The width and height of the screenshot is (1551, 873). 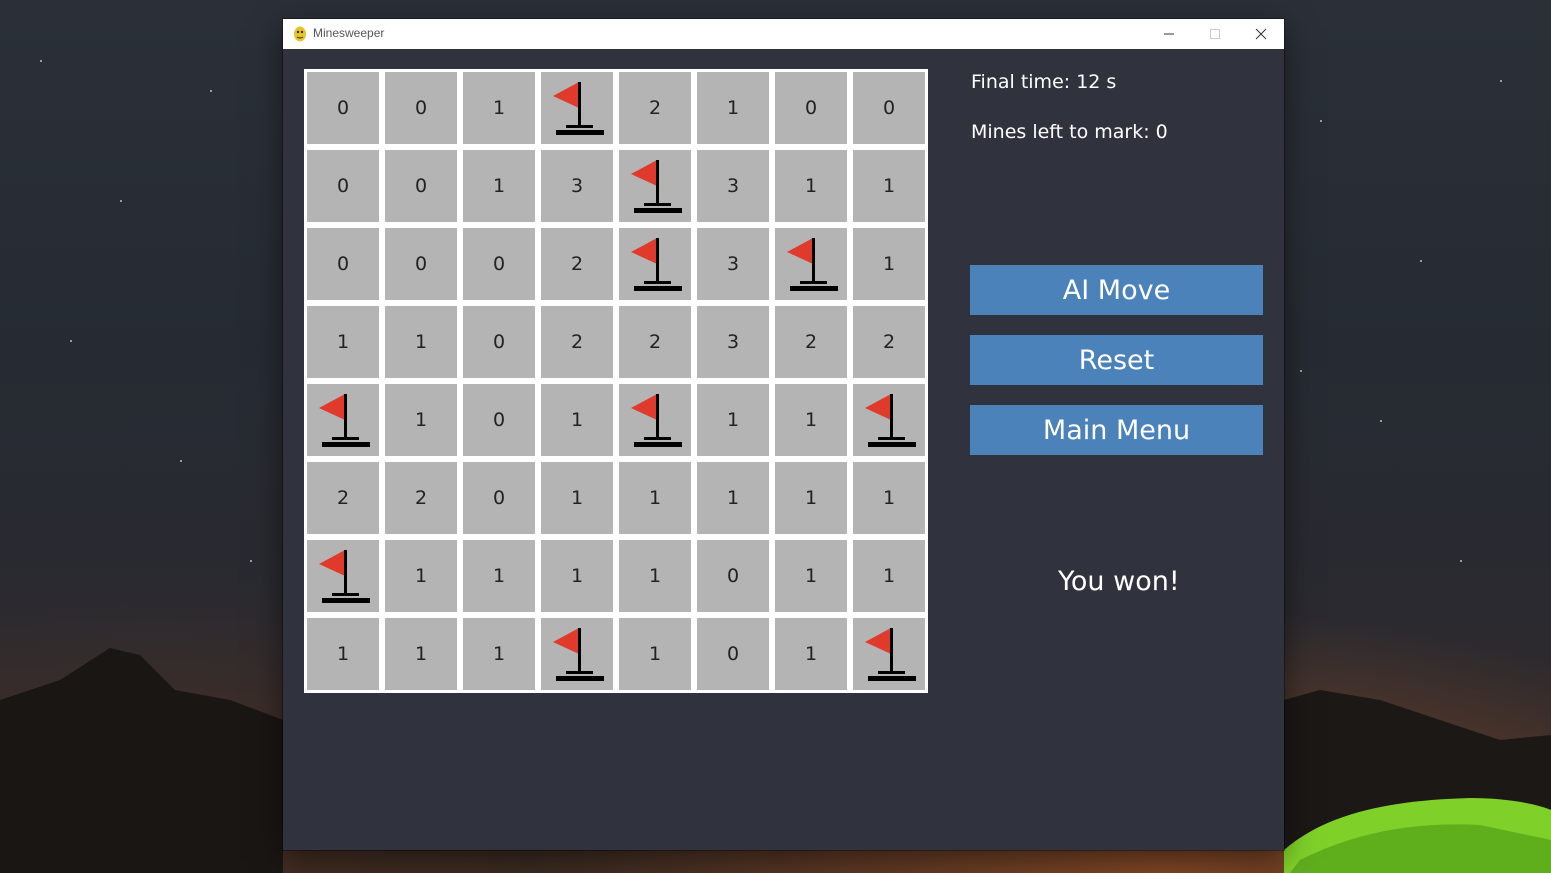 What do you see at coordinates (1044, 82) in the screenshot?
I see `final-time-label: Final time: 12 s` at bounding box center [1044, 82].